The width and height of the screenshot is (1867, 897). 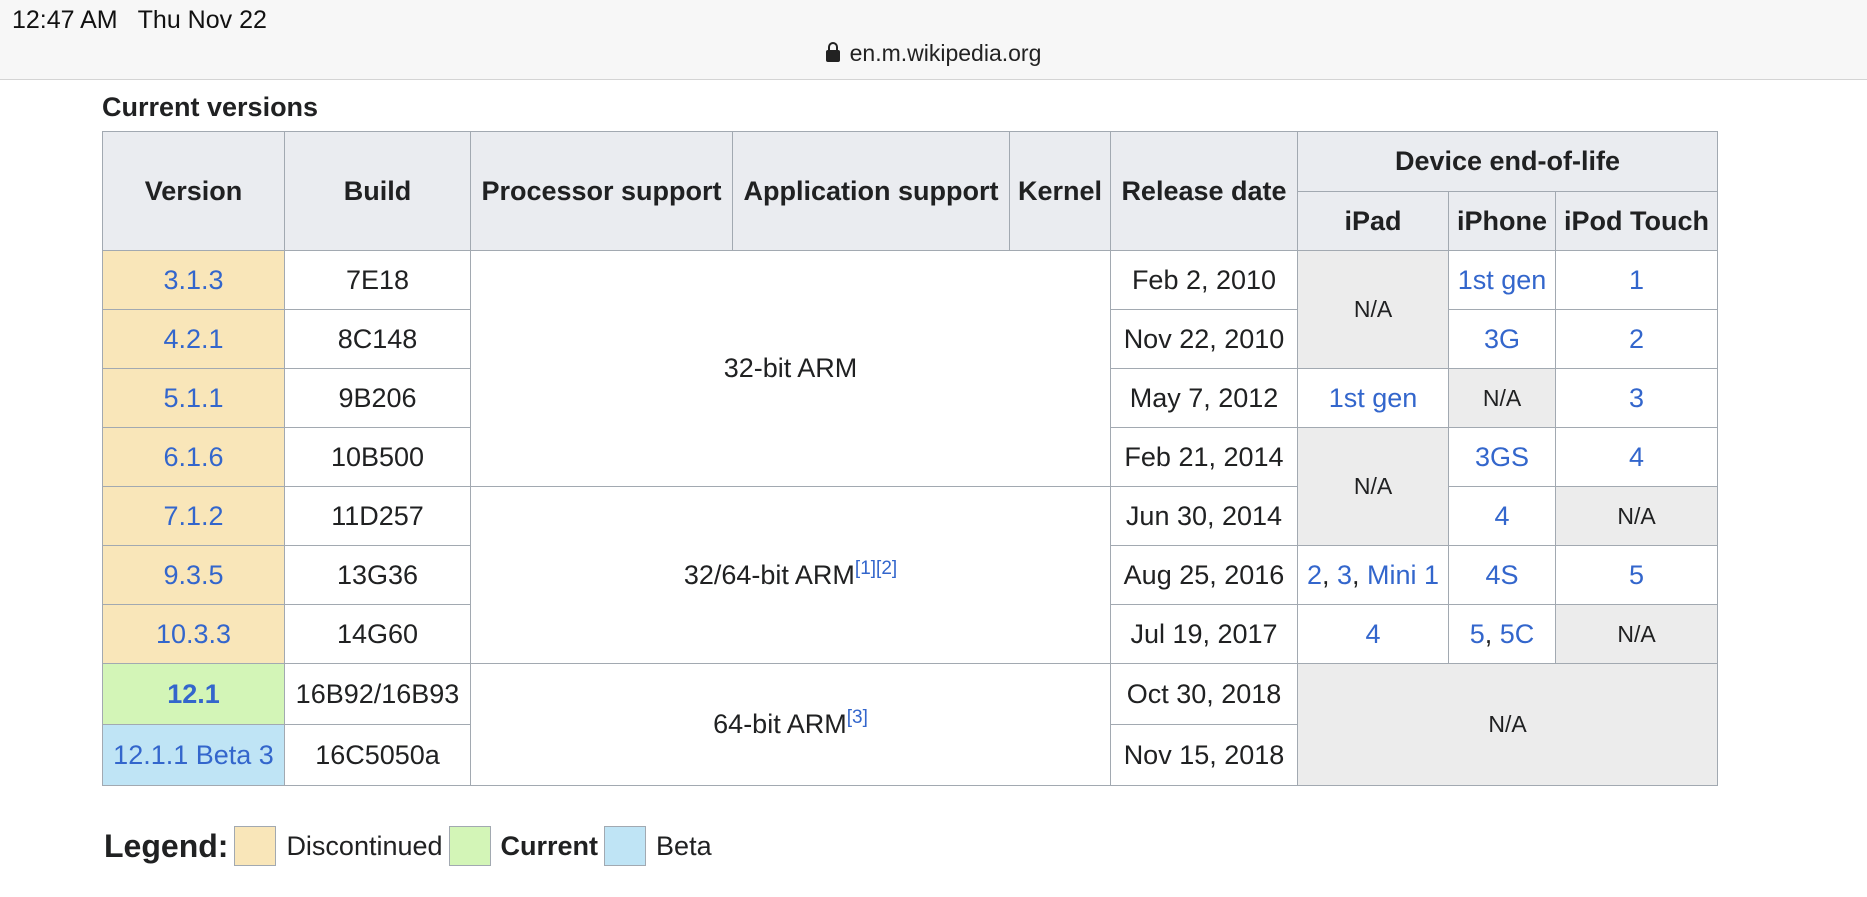 I want to click on iphone-cell: 5, 5C, so click(x=1502, y=634).